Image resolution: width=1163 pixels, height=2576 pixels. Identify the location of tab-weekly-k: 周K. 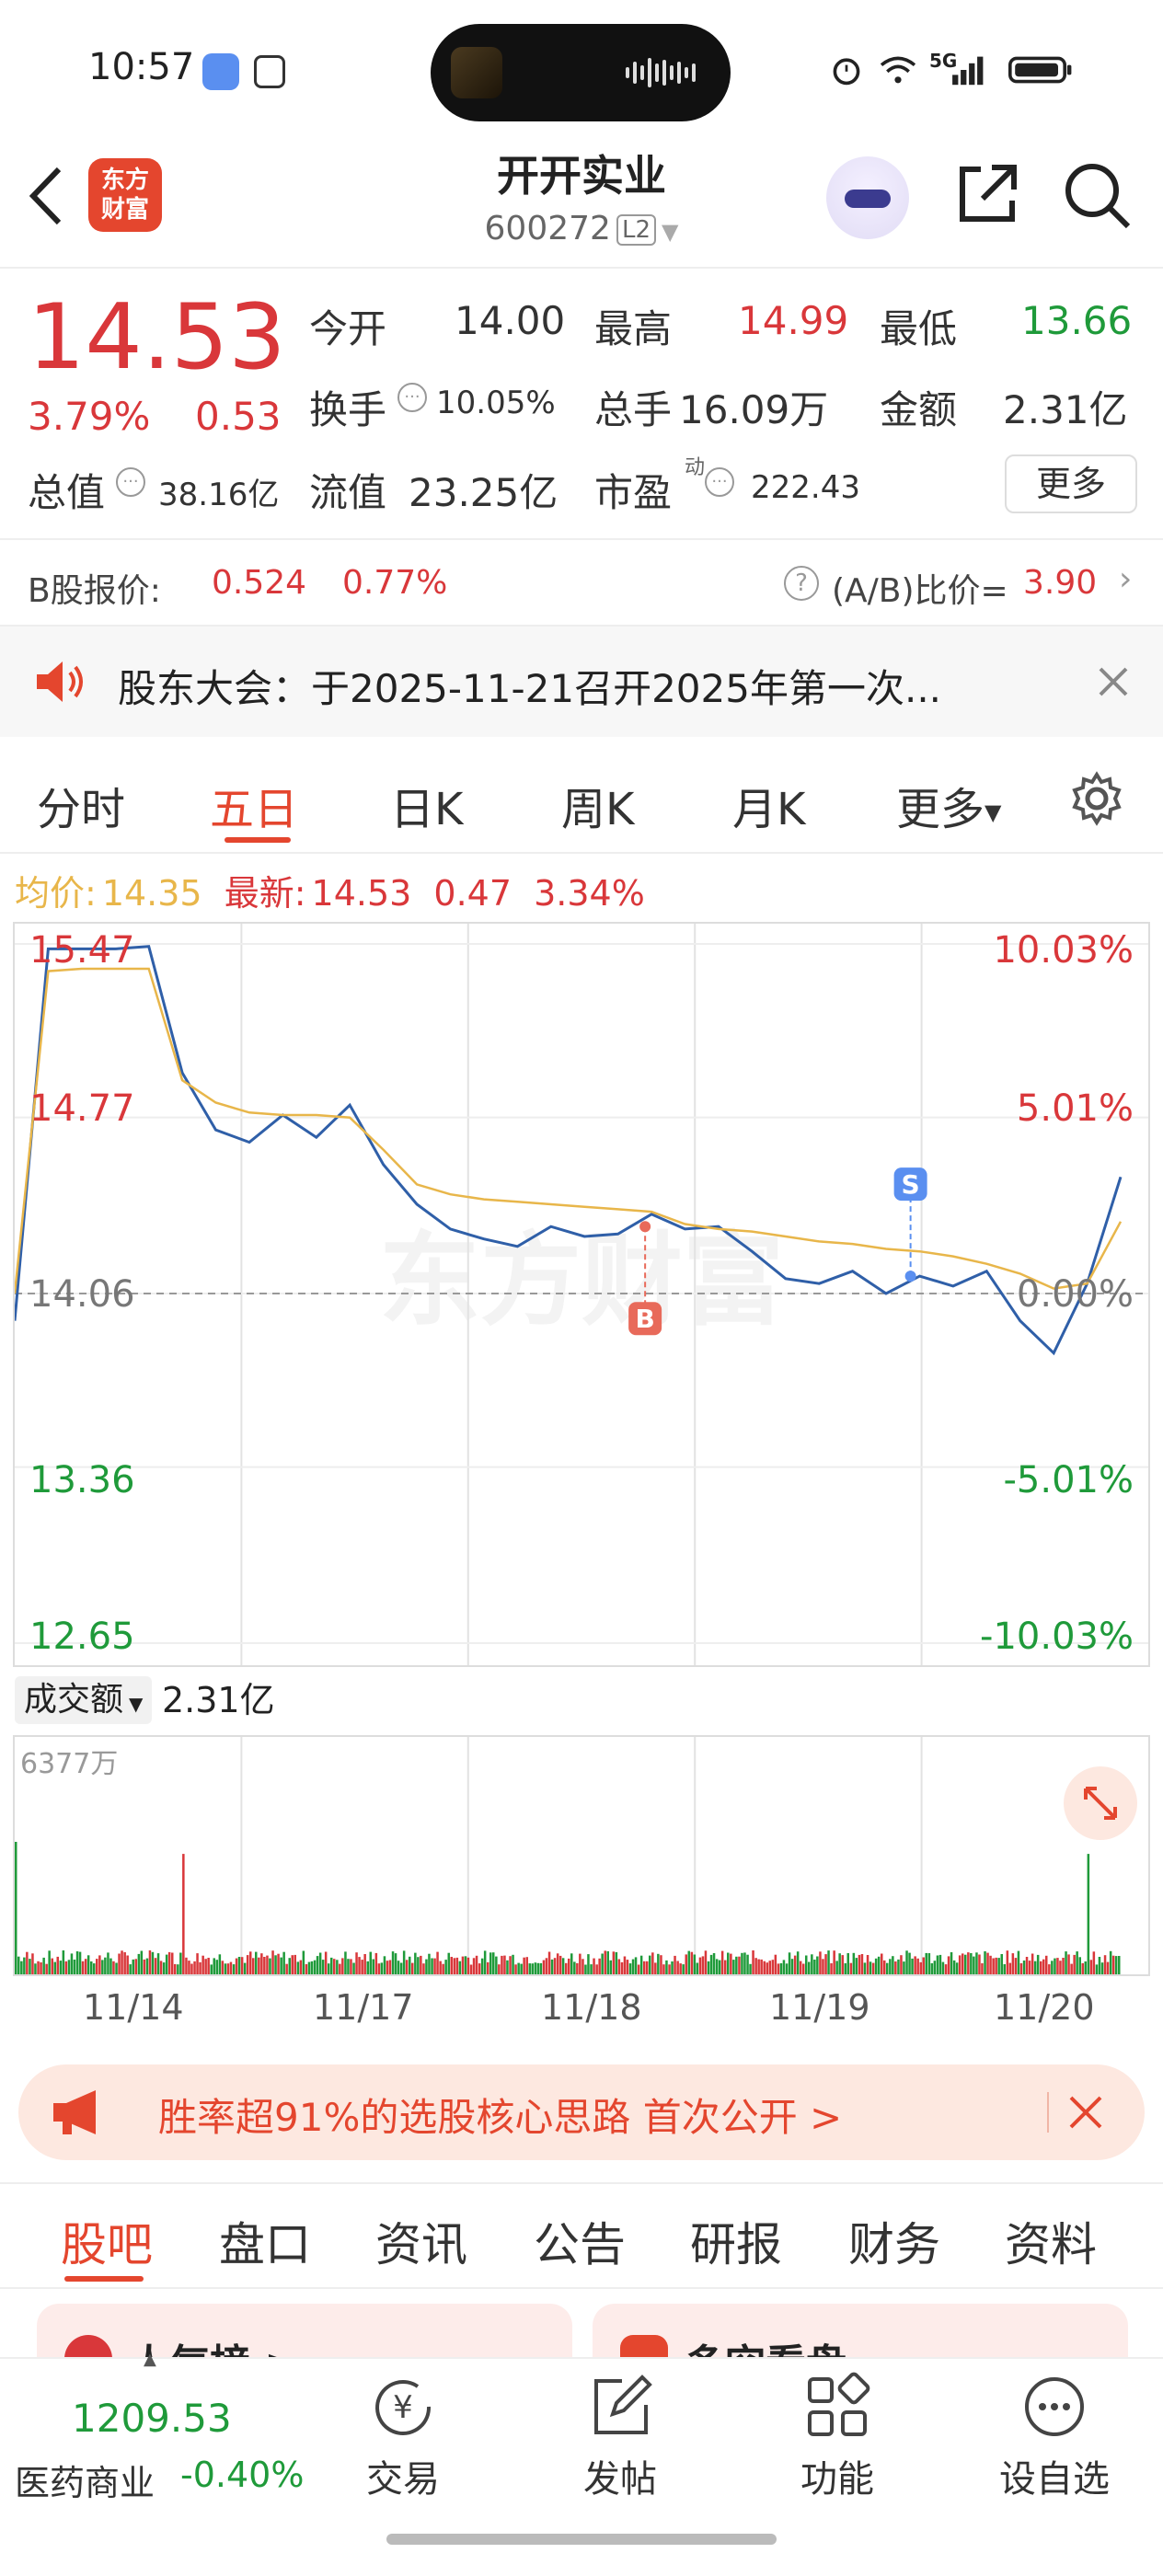
(597, 805).